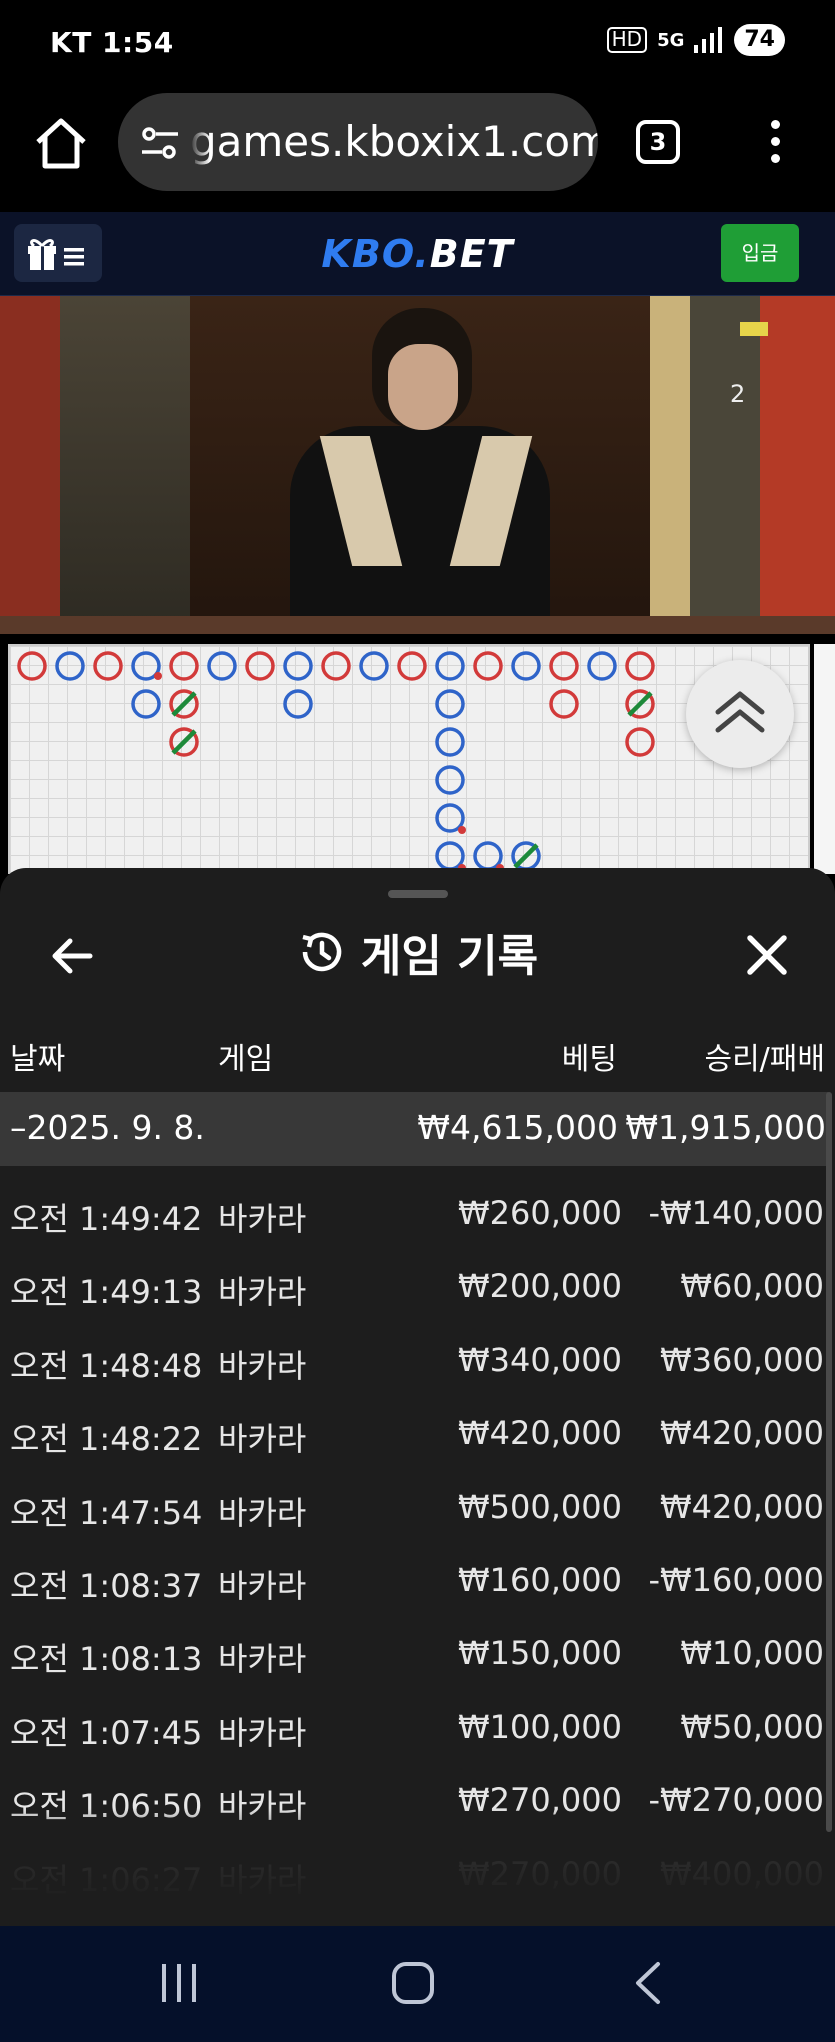 Image resolution: width=835 pixels, height=2042 pixels. Describe the element at coordinates (106, 1439) in the screenshot. I see `row-time: 오전 1:48:22` at that location.